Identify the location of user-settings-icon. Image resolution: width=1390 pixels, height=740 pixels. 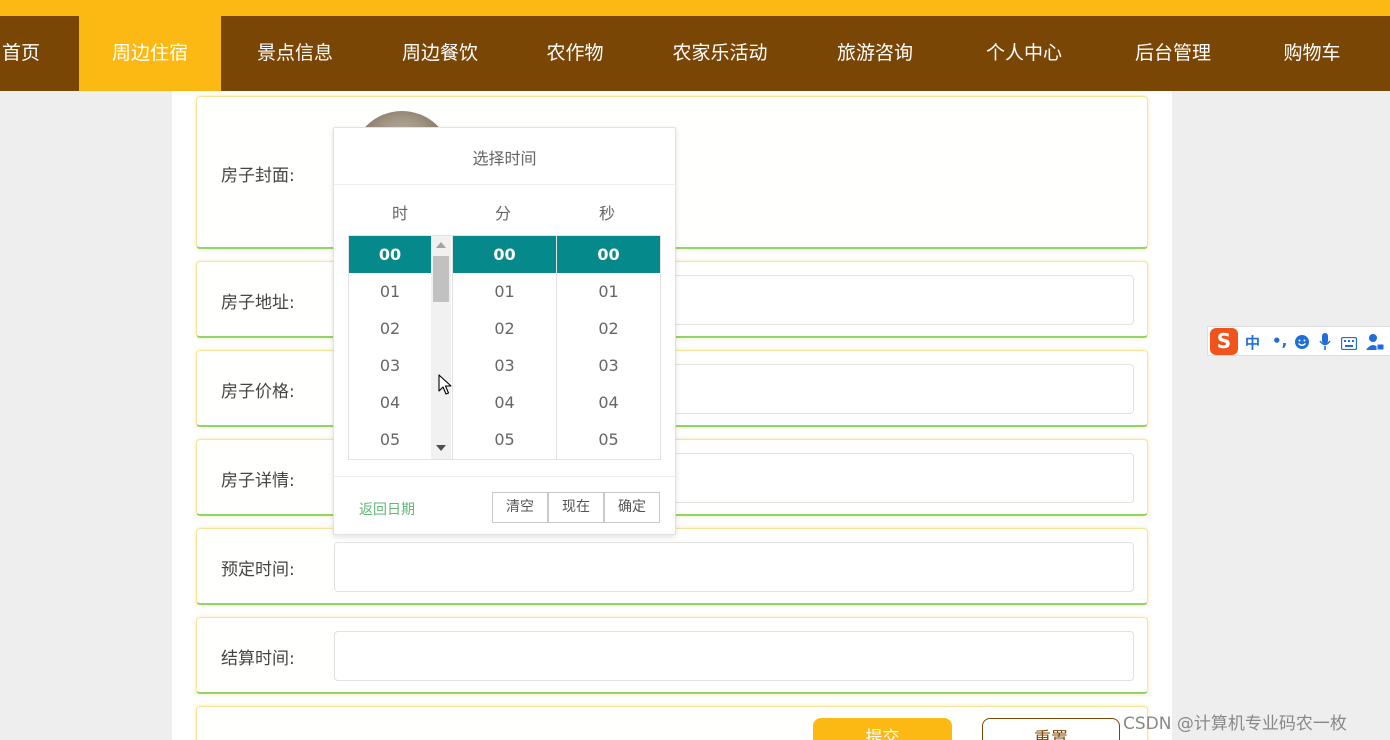
(1375, 344).